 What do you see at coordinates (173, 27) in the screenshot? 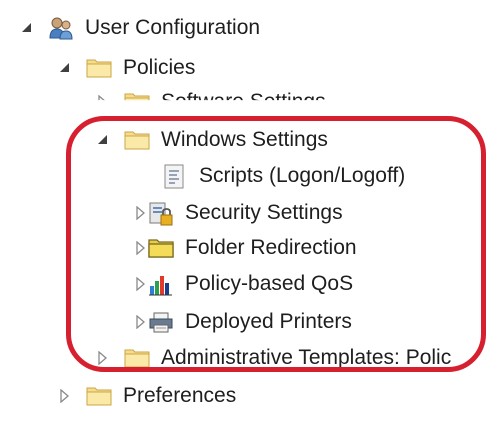
I see `tree-item-label: User Configuration` at bounding box center [173, 27].